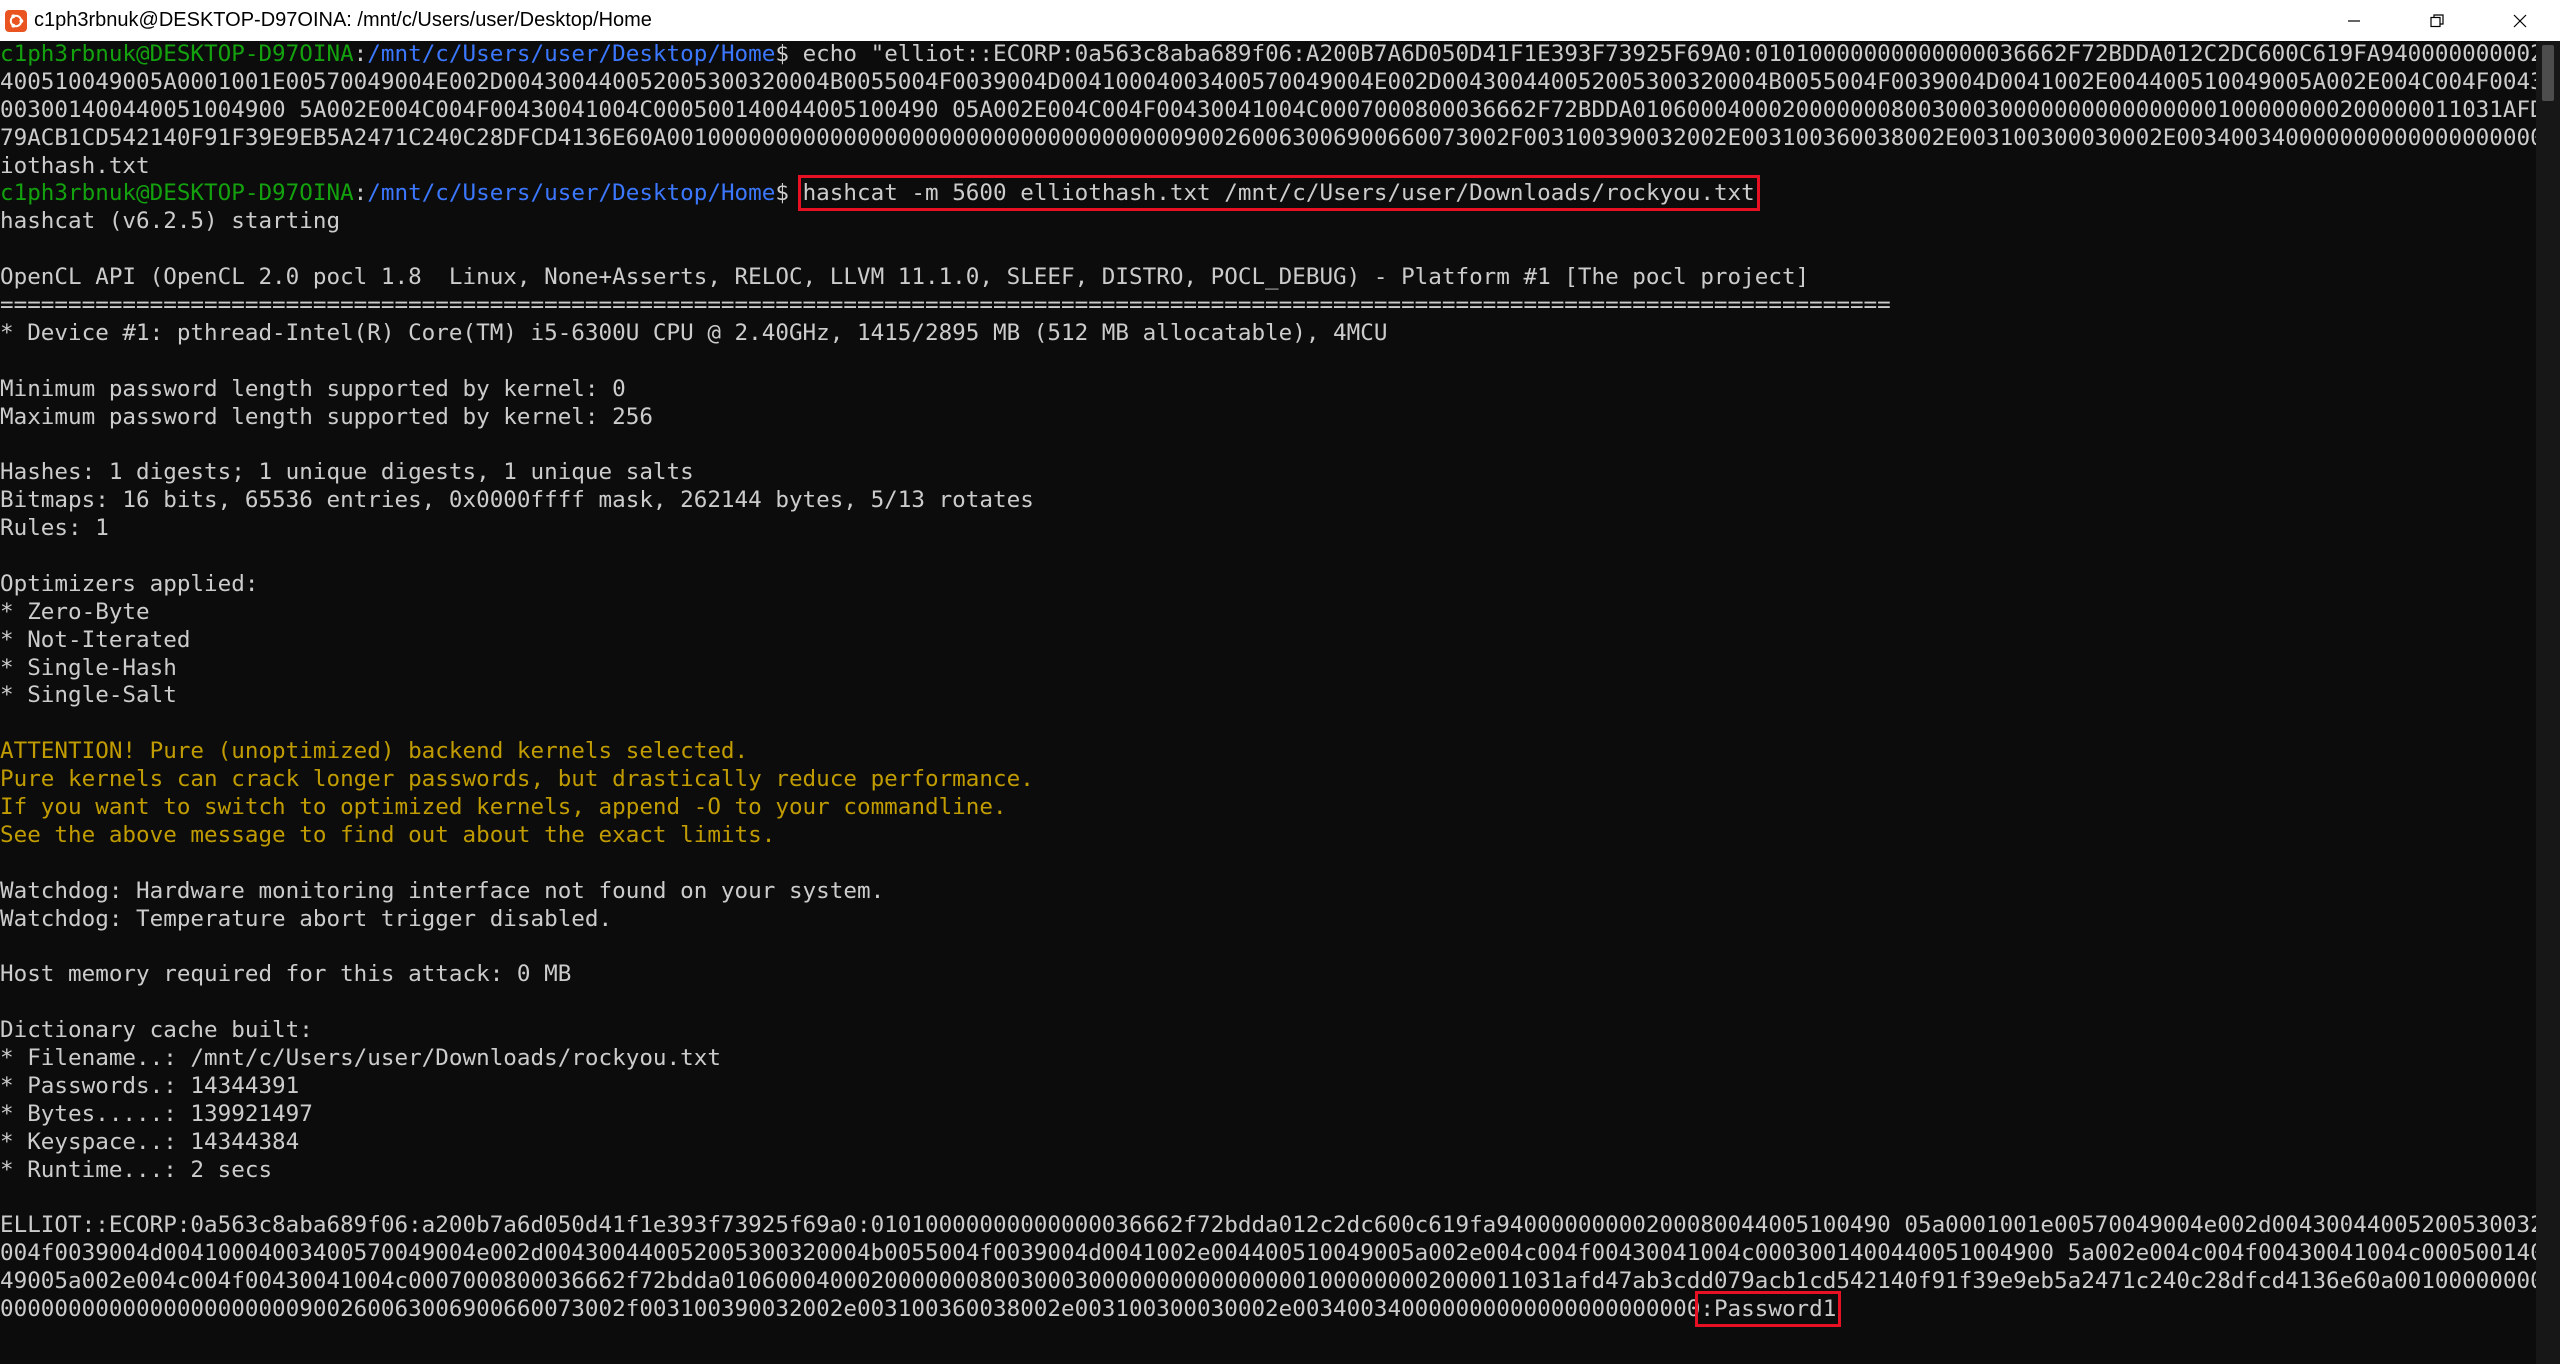 The width and height of the screenshot is (2560, 1364). I want to click on restore-icon, so click(2437, 20).